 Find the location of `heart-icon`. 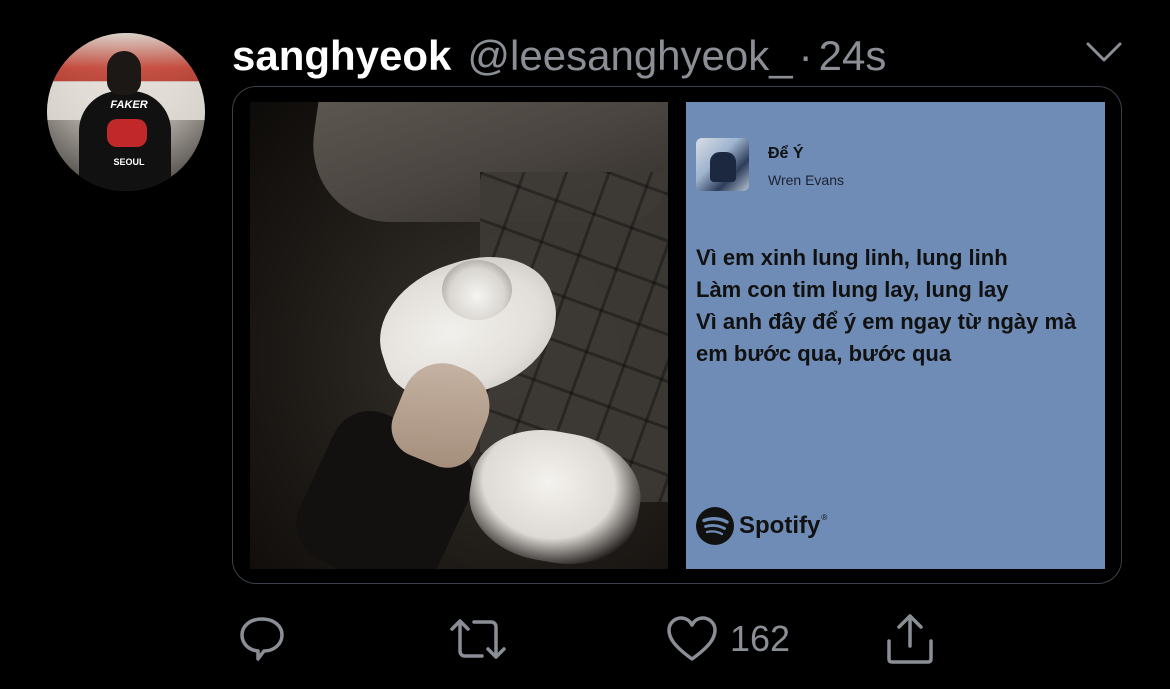

heart-icon is located at coordinates (692, 639).